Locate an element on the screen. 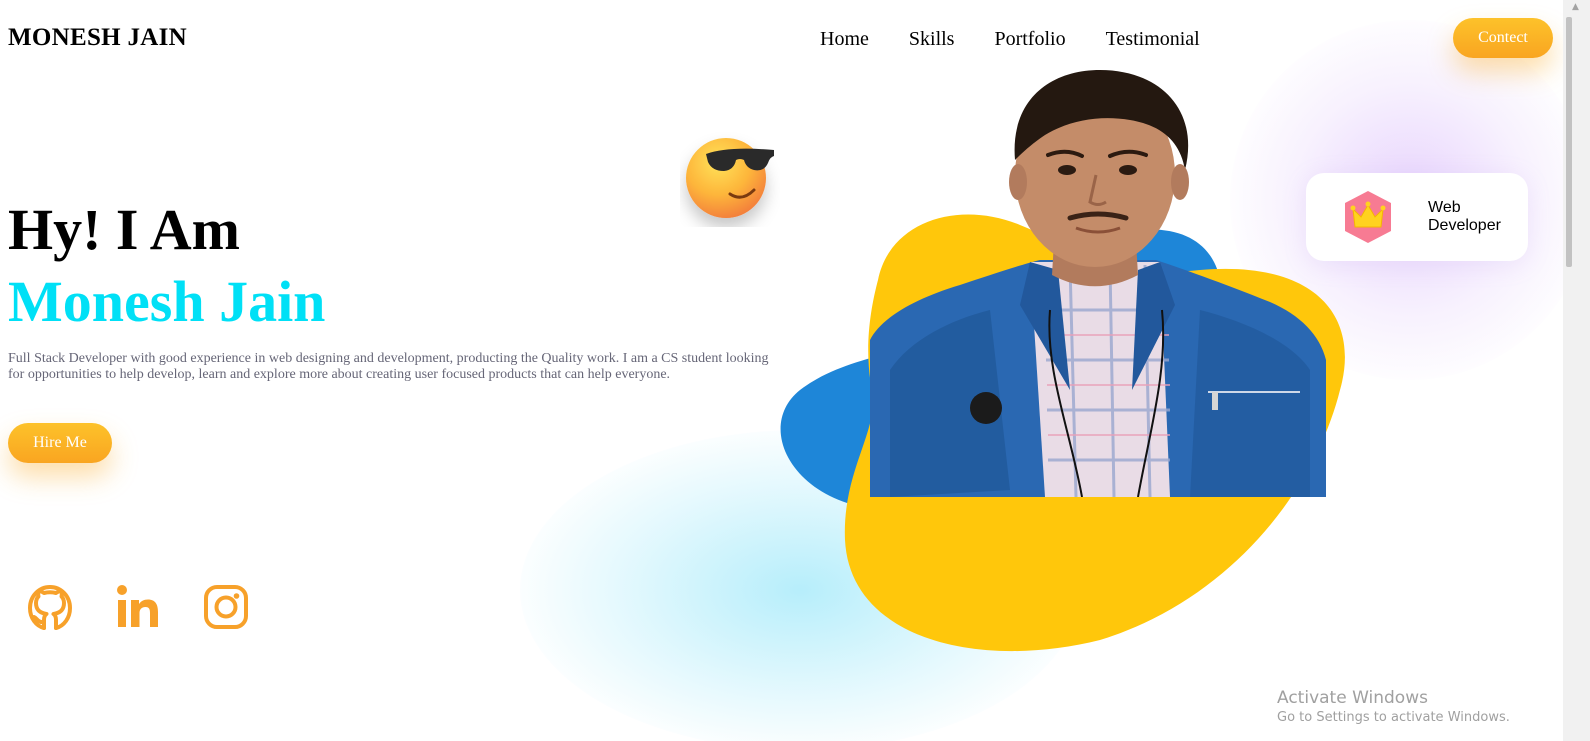 Image resolution: width=1590 pixels, height=741 pixels. role-badge-card: Web Developer is located at coordinates (1417, 217).